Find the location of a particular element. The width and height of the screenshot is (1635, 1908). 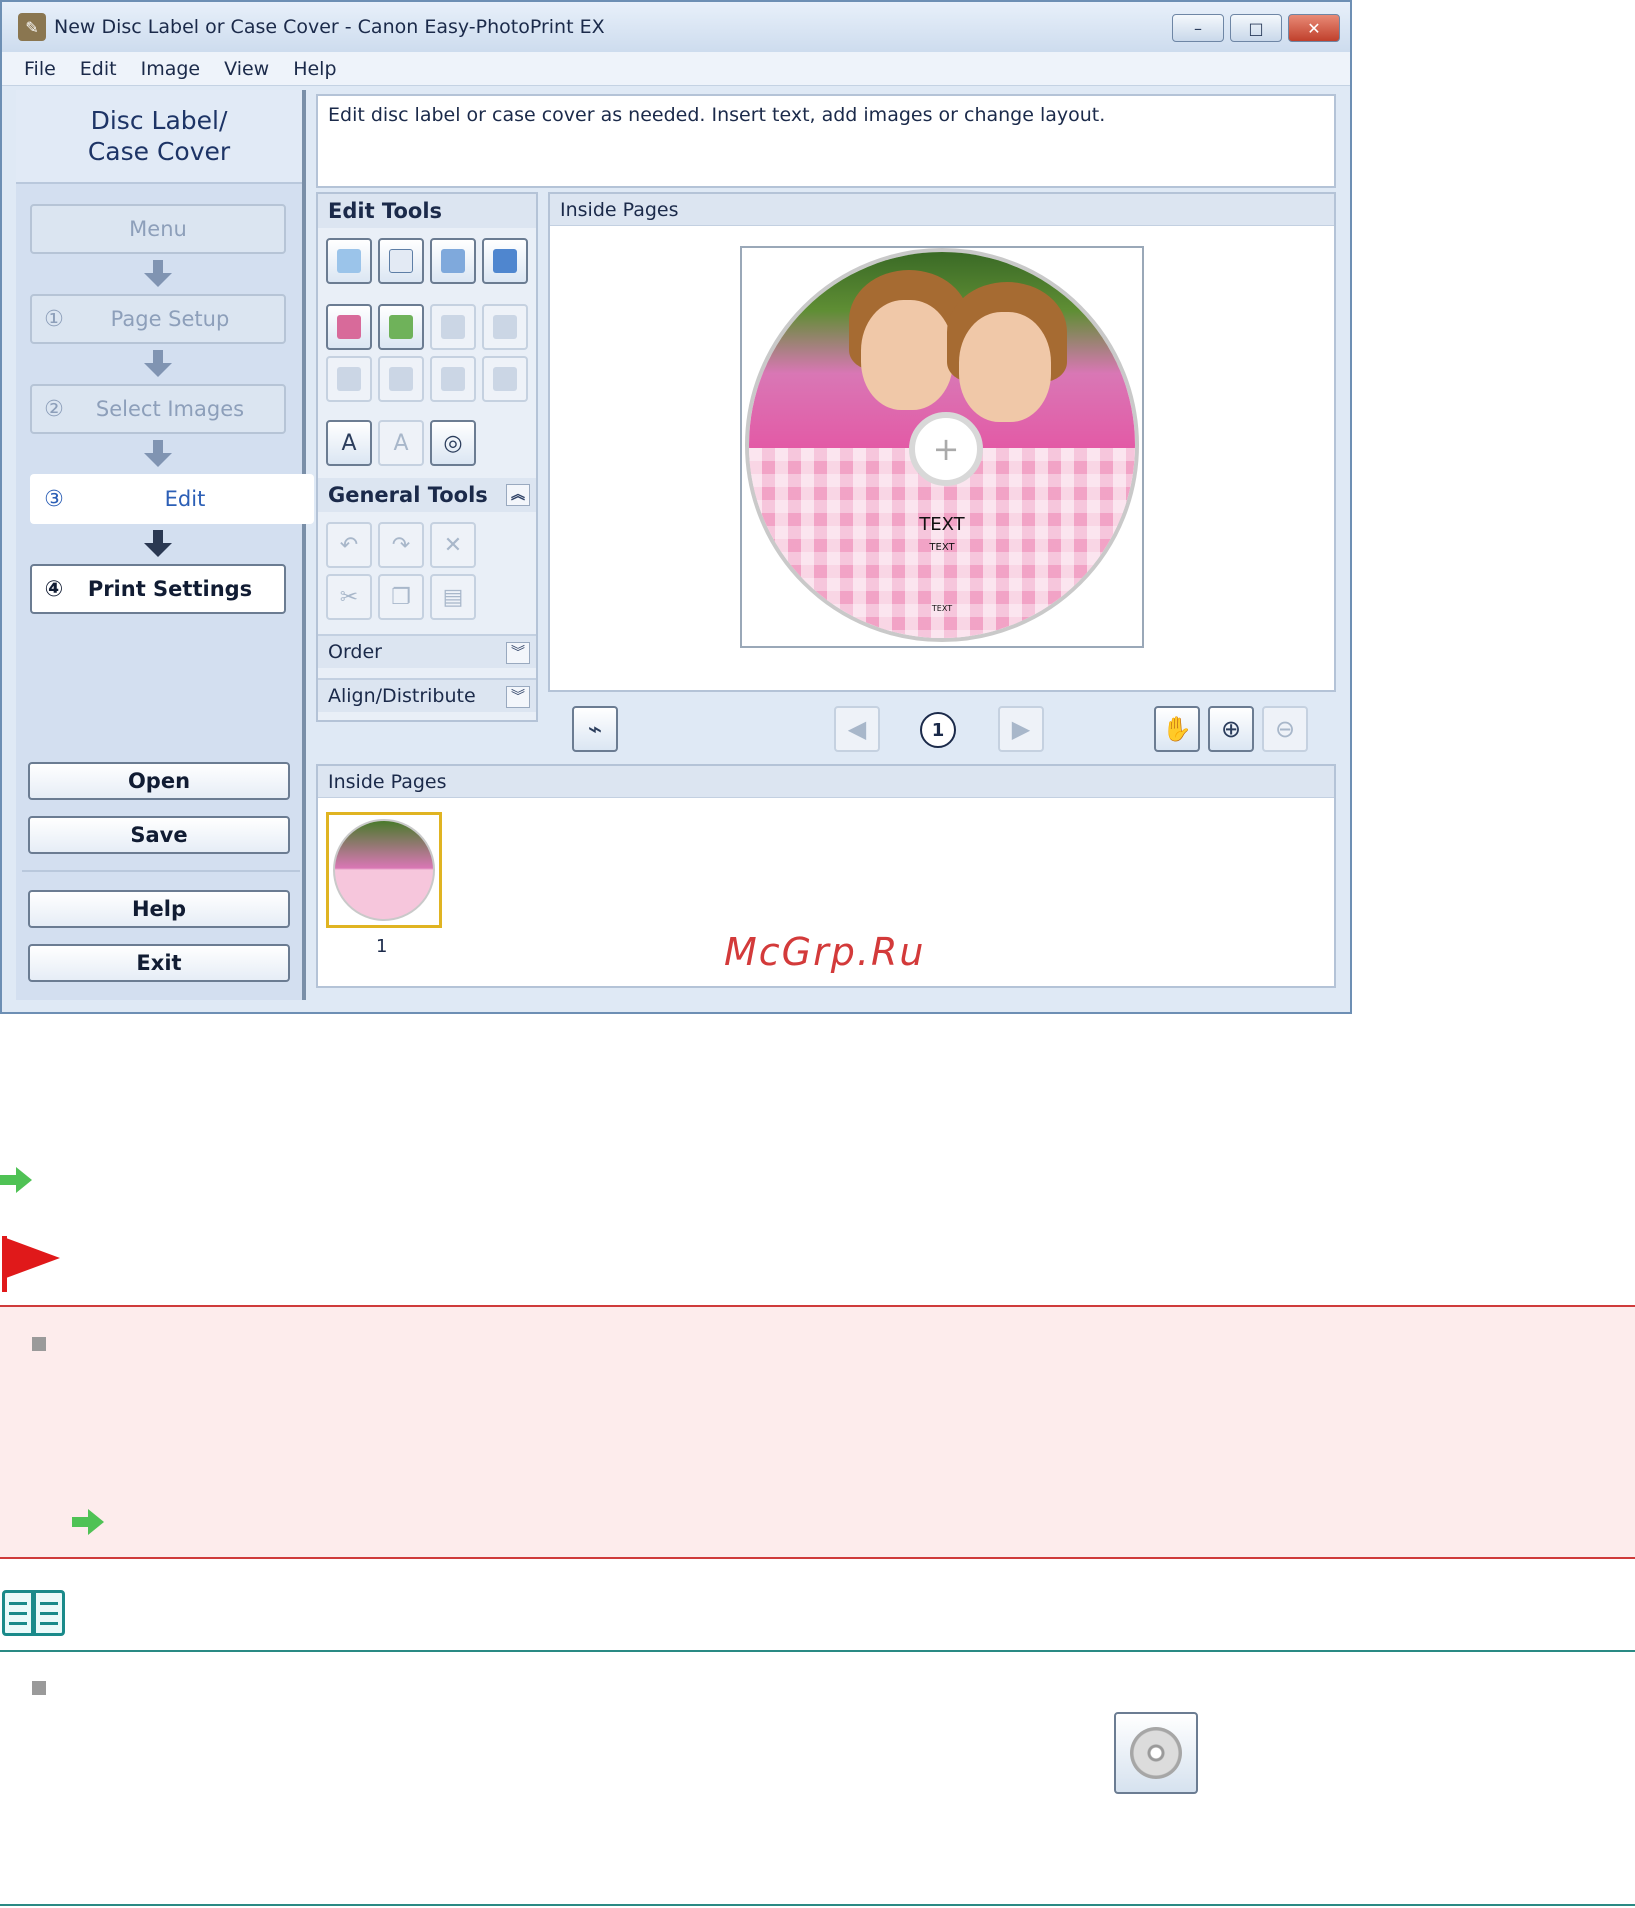

redo-button: ↷ is located at coordinates (401, 545).